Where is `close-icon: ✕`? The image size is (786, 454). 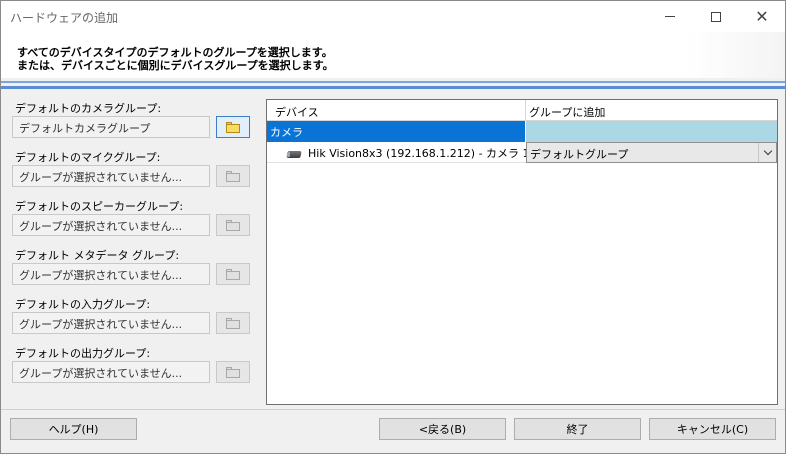 close-icon: ✕ is located at coordinates (762, 16).